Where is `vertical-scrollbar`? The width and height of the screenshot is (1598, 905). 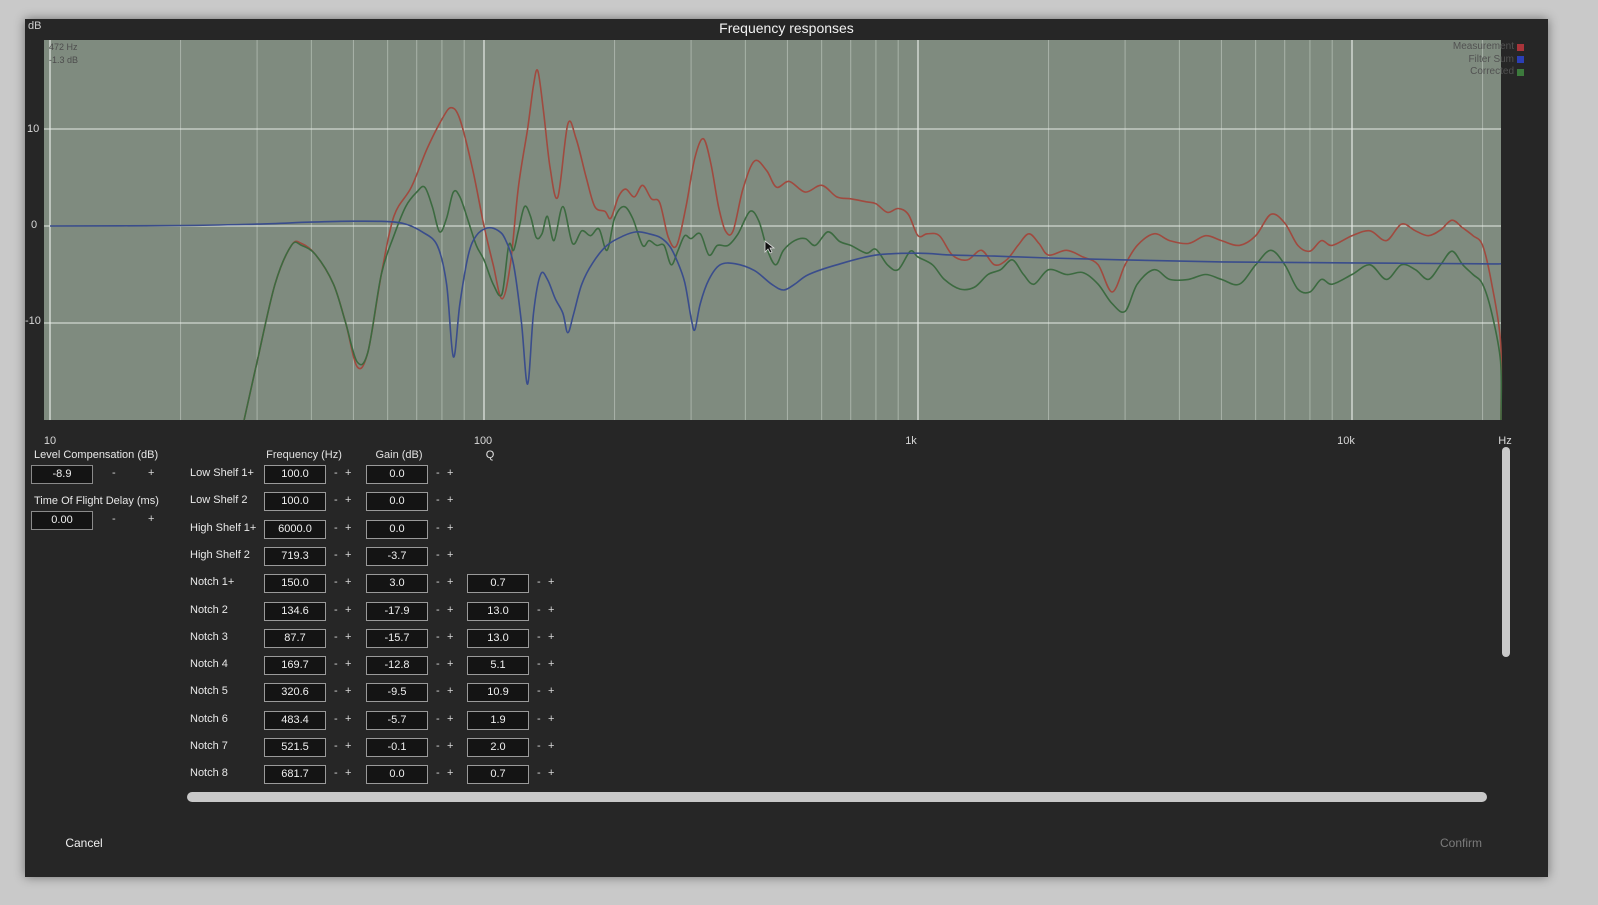 vertical-scrollbar is located at coordinates (1506, 552).